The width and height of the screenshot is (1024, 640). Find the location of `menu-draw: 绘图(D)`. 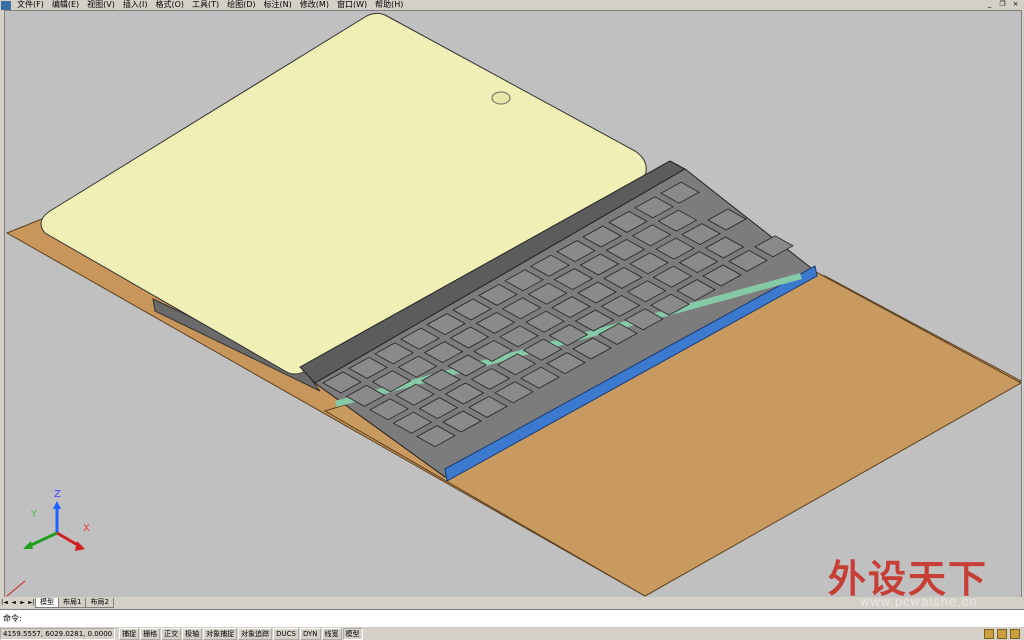

menu-draw: 绘图(D) is located at coordinates (241, 5).